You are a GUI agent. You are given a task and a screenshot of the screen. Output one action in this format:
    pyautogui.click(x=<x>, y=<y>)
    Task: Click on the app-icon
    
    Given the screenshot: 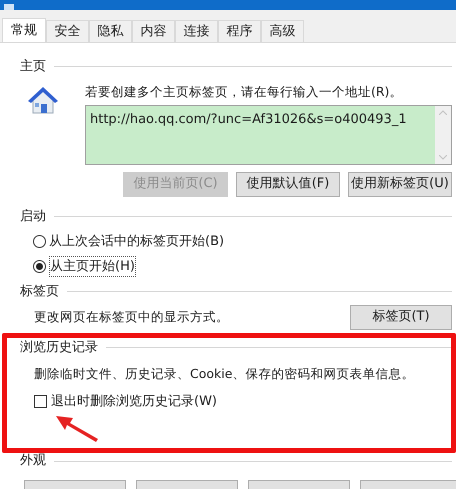 What is the action you would take?
    pyautogui.click(x=9, y=7)
    